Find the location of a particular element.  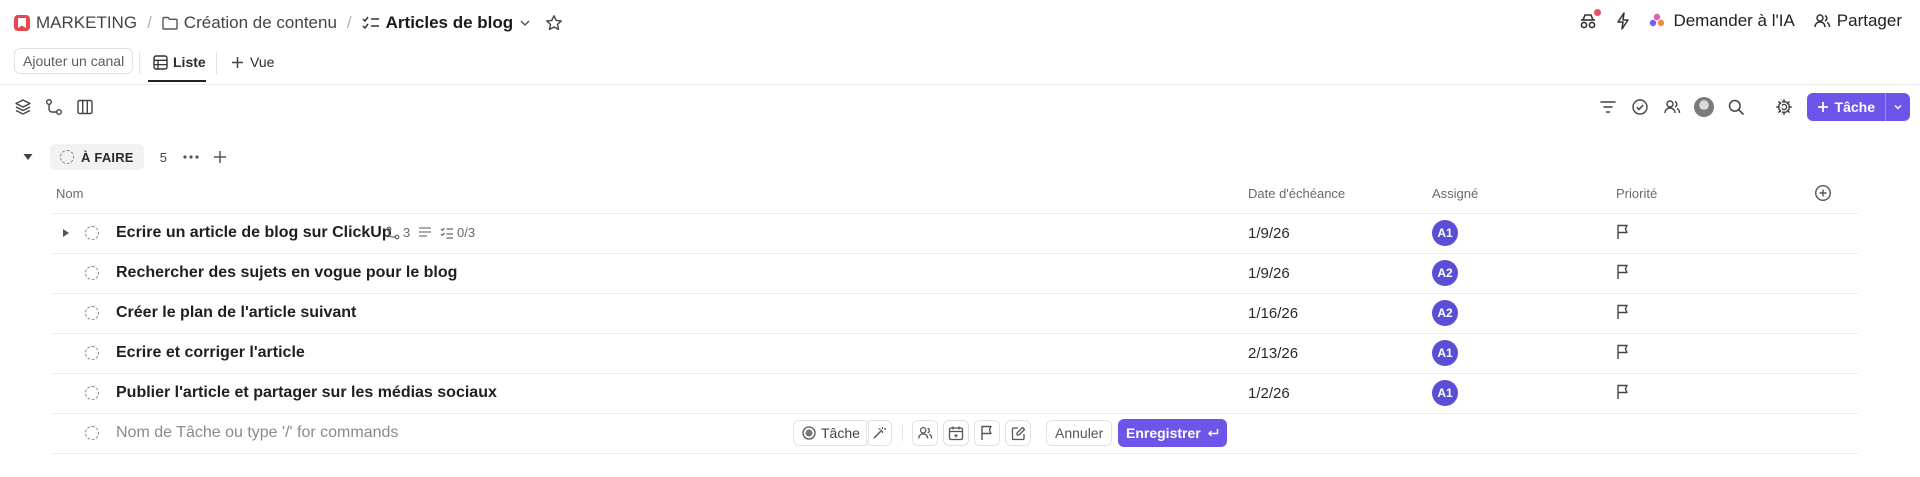

subtask-count: 3 is located at coordinates (398, 232).